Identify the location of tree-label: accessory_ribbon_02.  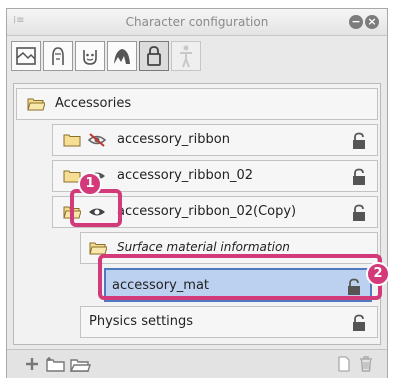
(185, 175).